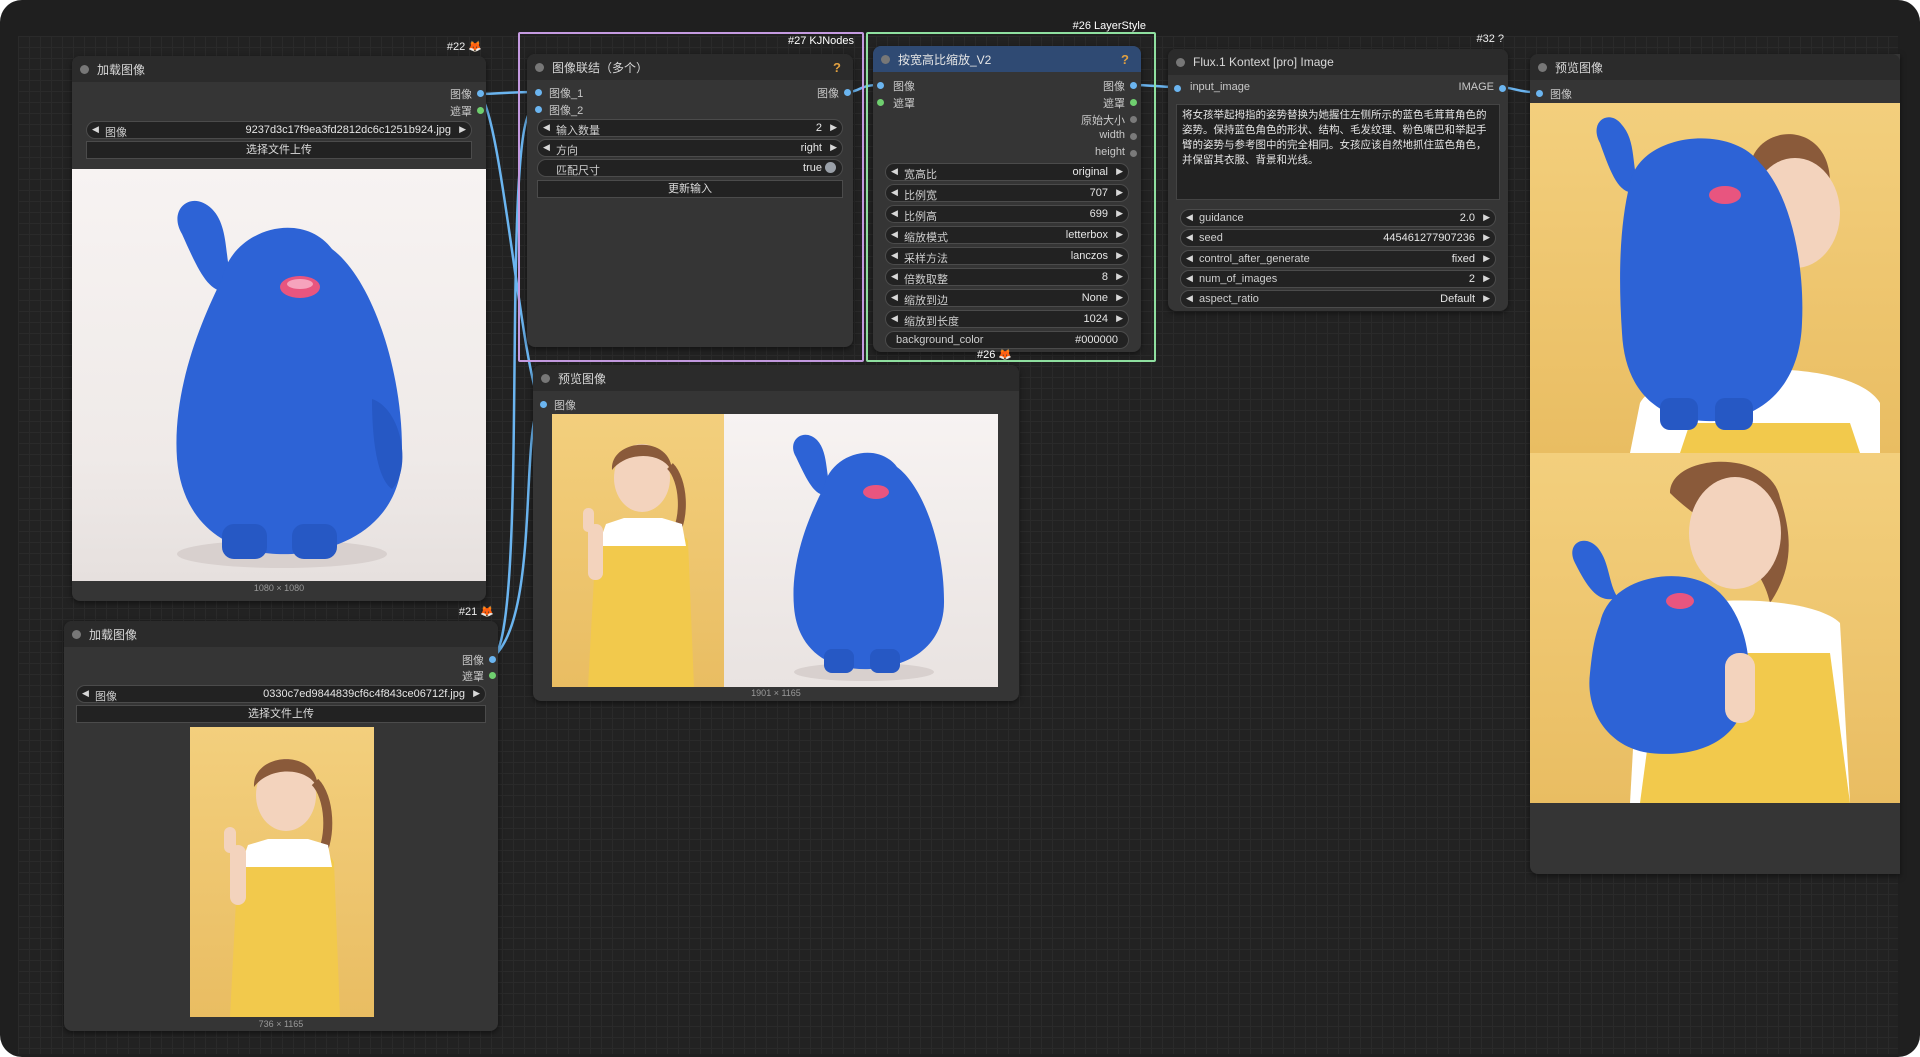 The height and width of the screenshot is (1057, 1920). Describe the element at coordinates (1482, 88) in the screenshot. I see `output-image: IMAGE` at that location.